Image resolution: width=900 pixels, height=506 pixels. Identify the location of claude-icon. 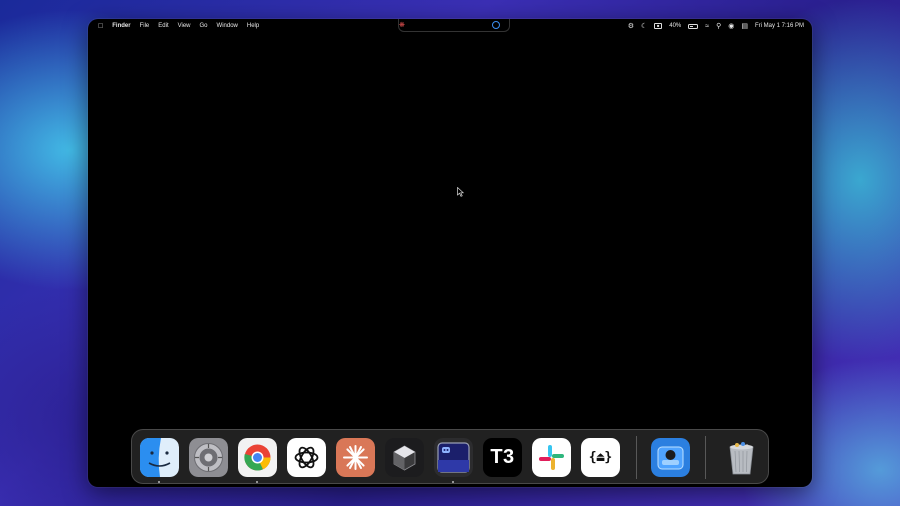
(355, 457).